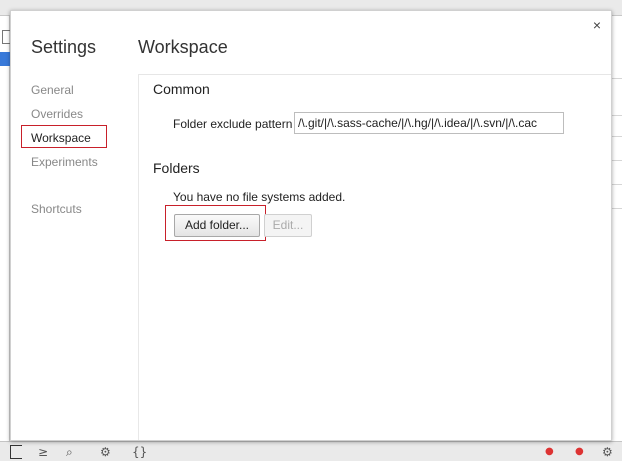 The height and width of the screenshot is (461, 622). I want to click on empty-message: You have no file systems added., so click(259, 197).